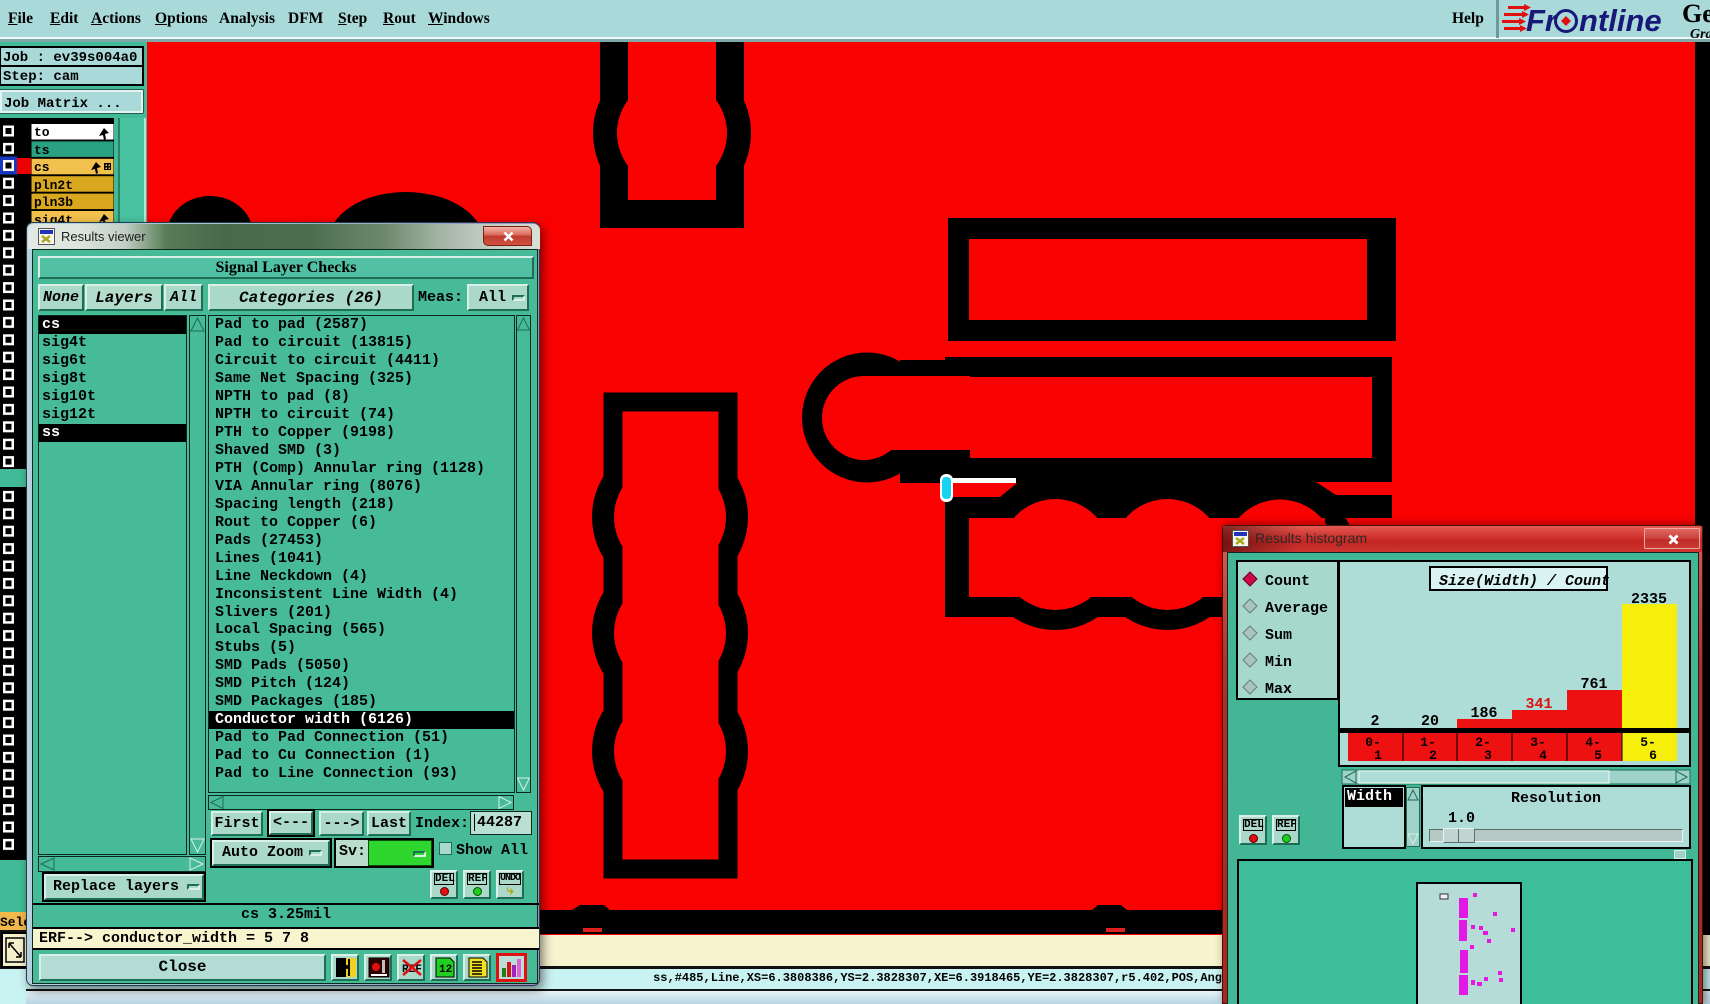 This screenshot has width=1710, height=1004. Describe the element at coordinates (1378, 755) in the screenshot. I see `svg-text: 1` at that location.